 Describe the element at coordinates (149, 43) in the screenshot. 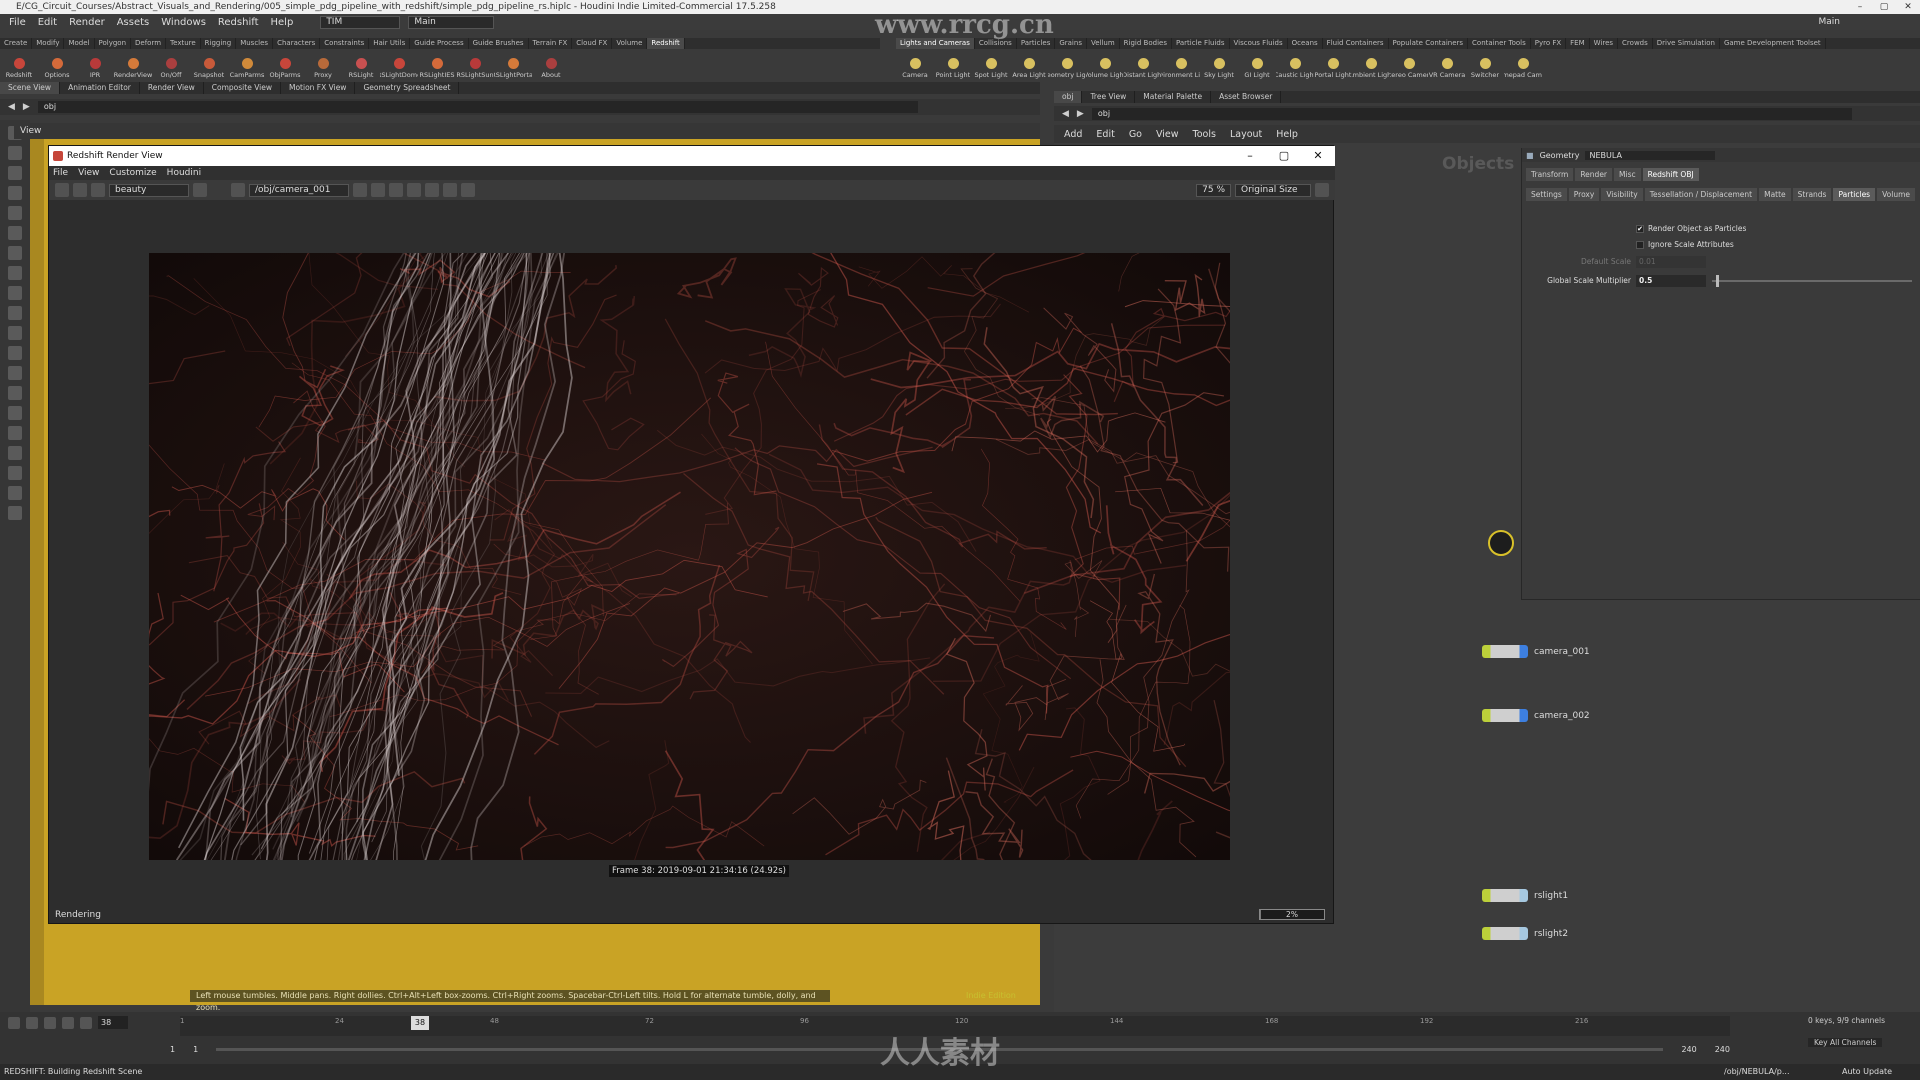

I see `shelf-tab-deform: Deform` at that location.